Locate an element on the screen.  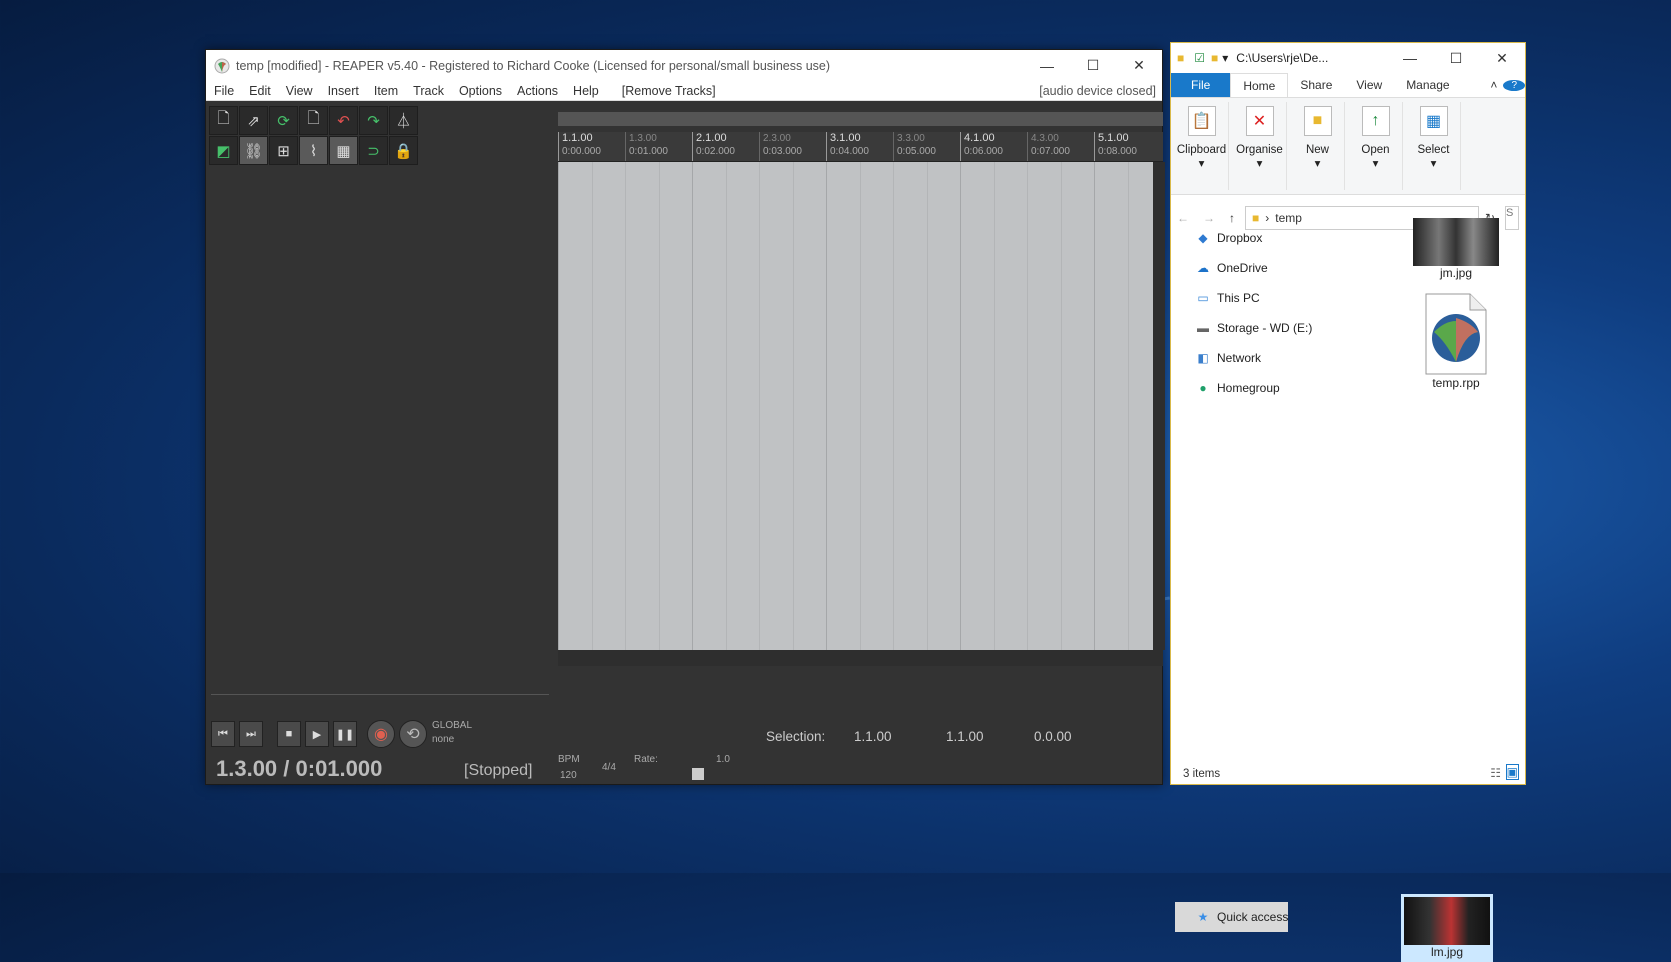
file-item-jm: jm.jpg is located at coordinates (1456, 249).